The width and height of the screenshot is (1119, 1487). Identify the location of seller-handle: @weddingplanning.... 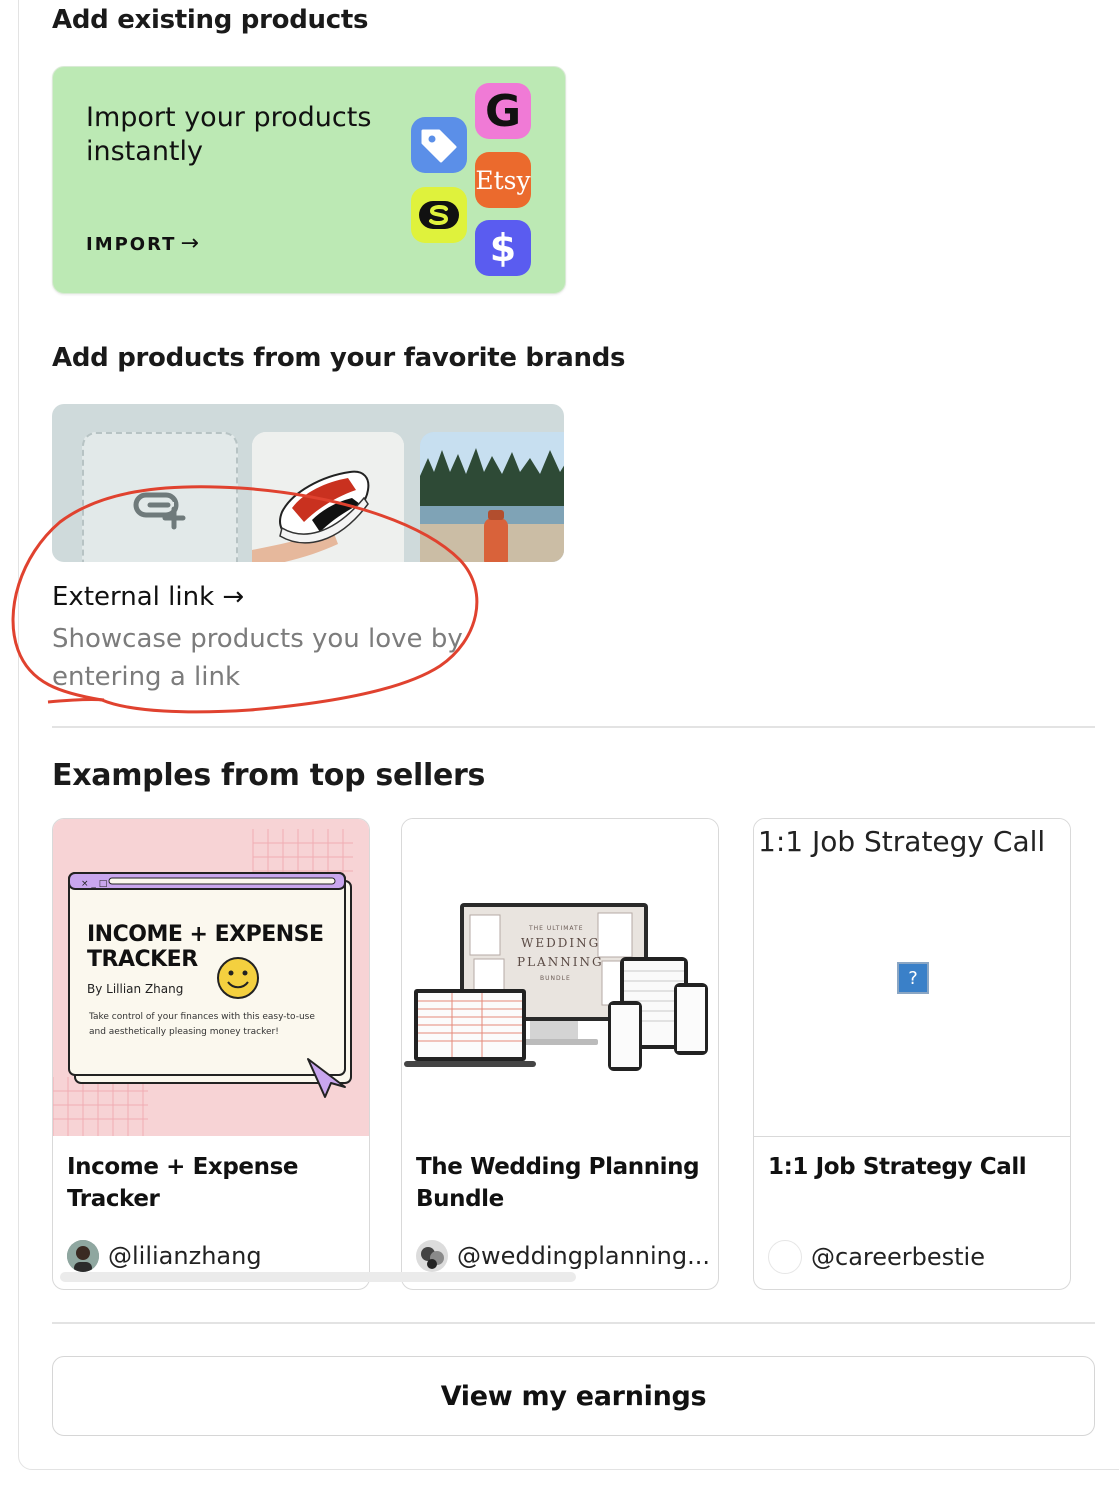
(563, 1256).